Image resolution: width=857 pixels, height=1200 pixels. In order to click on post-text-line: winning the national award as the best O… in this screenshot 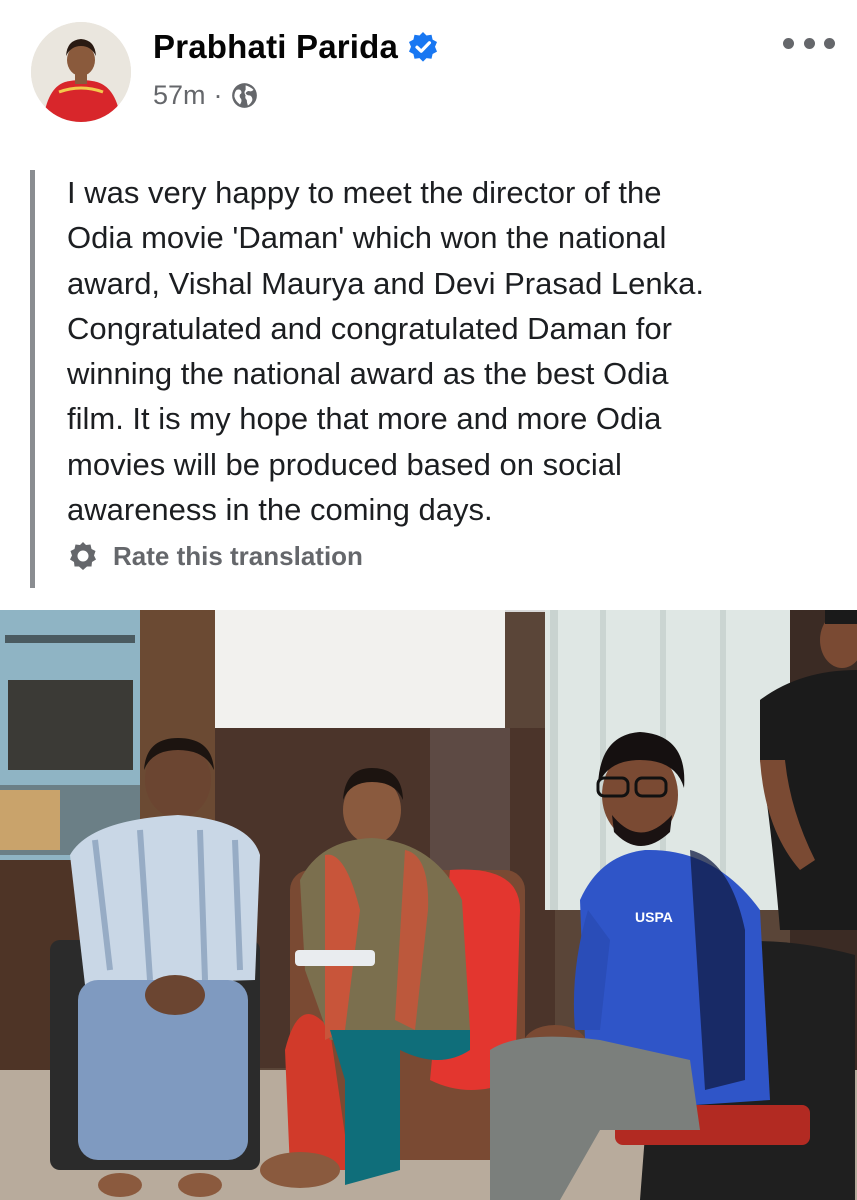, I will do `click(368, 374)`.